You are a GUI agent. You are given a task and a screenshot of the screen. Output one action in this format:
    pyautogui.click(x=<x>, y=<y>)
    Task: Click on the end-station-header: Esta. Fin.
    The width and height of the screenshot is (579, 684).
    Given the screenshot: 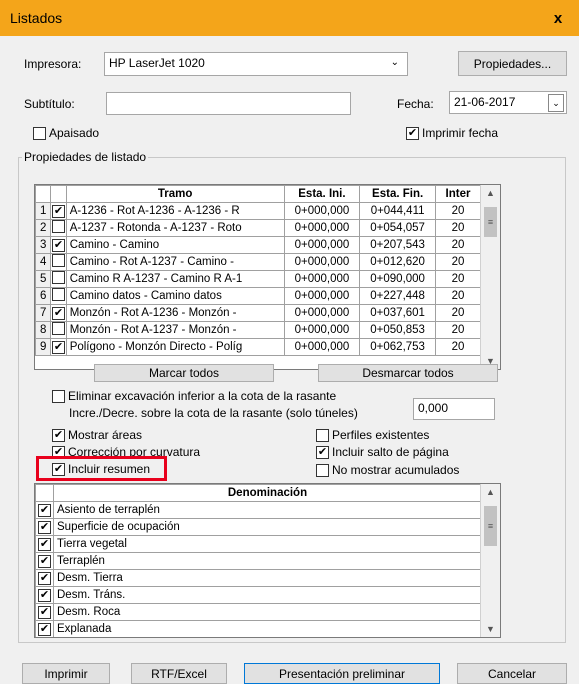 What is the action you would take?
    pyautogui.click(x=397, y=194)
    